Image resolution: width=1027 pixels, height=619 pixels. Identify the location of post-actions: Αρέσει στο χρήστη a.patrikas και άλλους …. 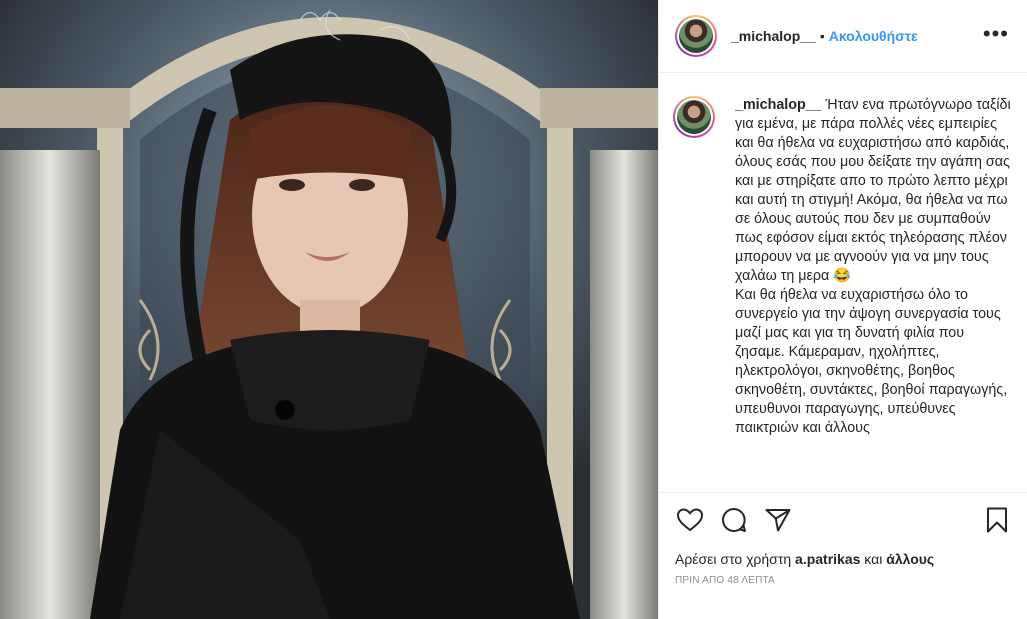
(843, 555).